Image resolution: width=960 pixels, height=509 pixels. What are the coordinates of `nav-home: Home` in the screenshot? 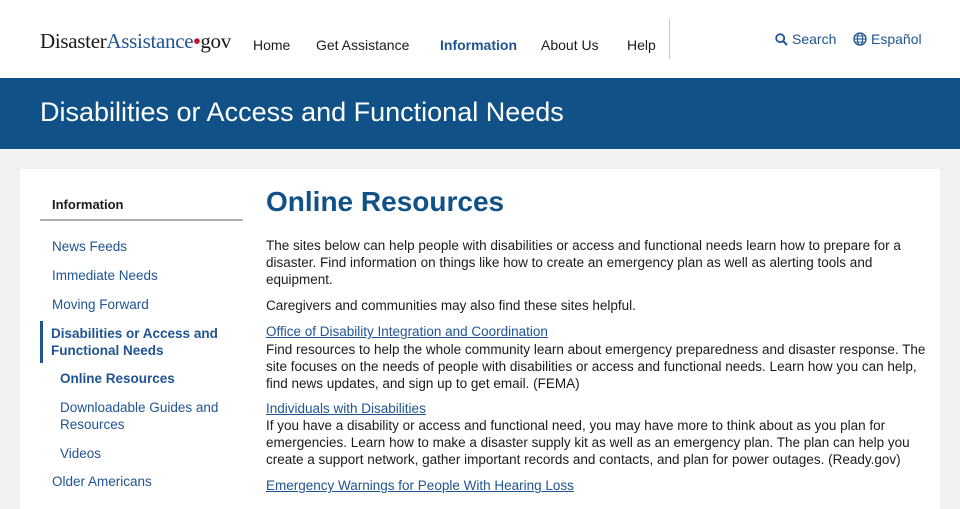 It's located at (271, 45).